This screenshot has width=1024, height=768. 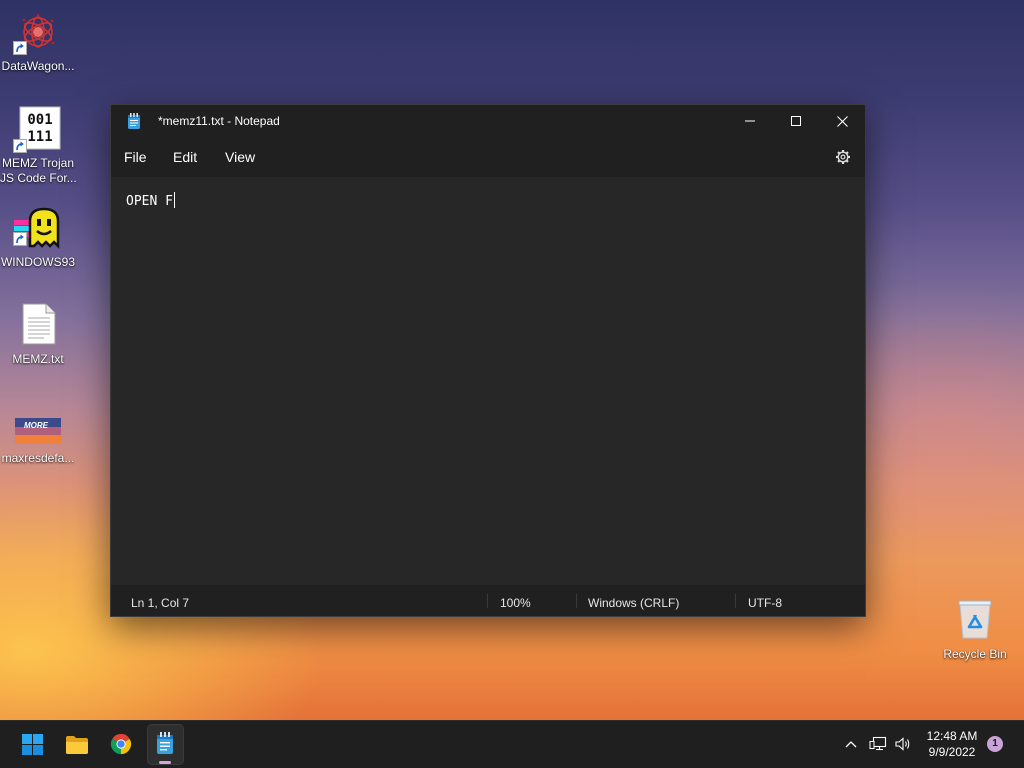 I want to click on menu-edit: Edit, so click(x=185, y=157).